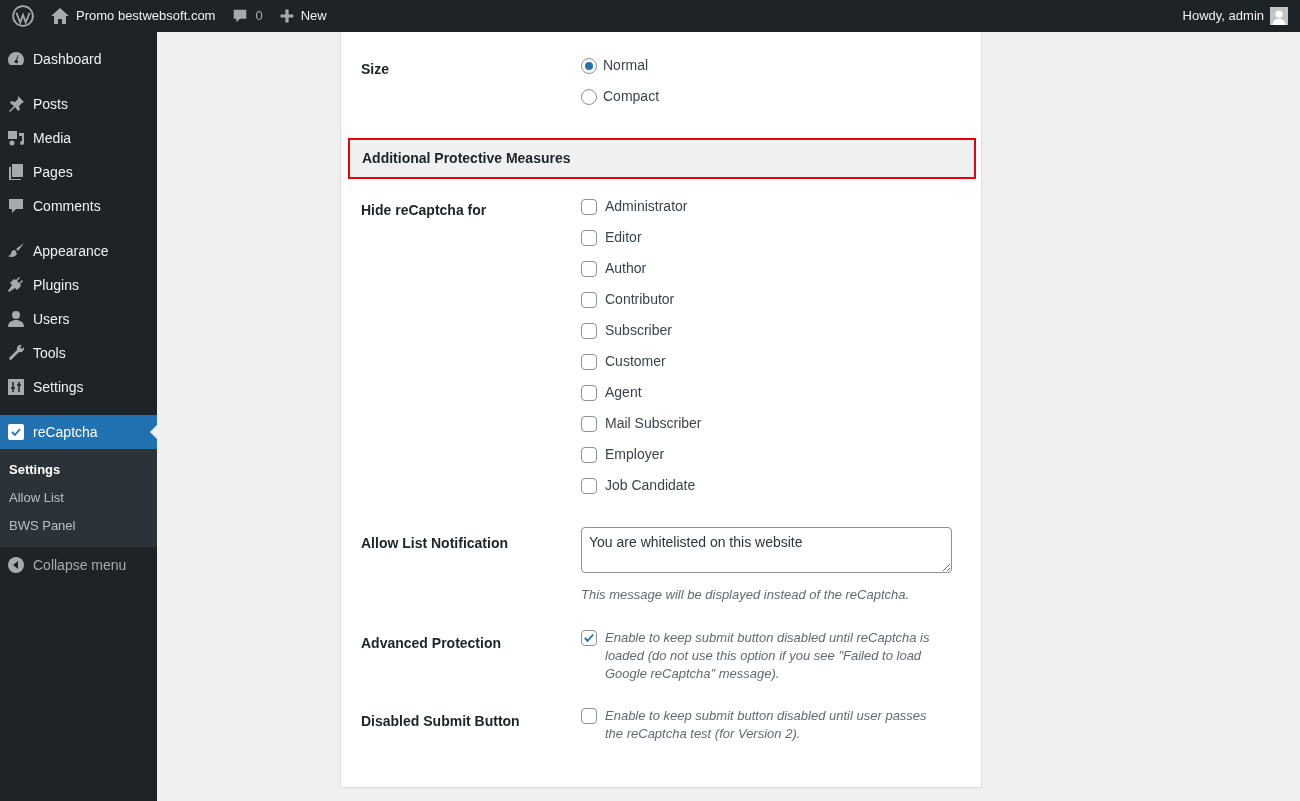 This screenshot has width=1300, height=801. Describe the element at coordinates (662, 158) in the screenshot. I see `section-heading: Additional Protective Measures` at that location.